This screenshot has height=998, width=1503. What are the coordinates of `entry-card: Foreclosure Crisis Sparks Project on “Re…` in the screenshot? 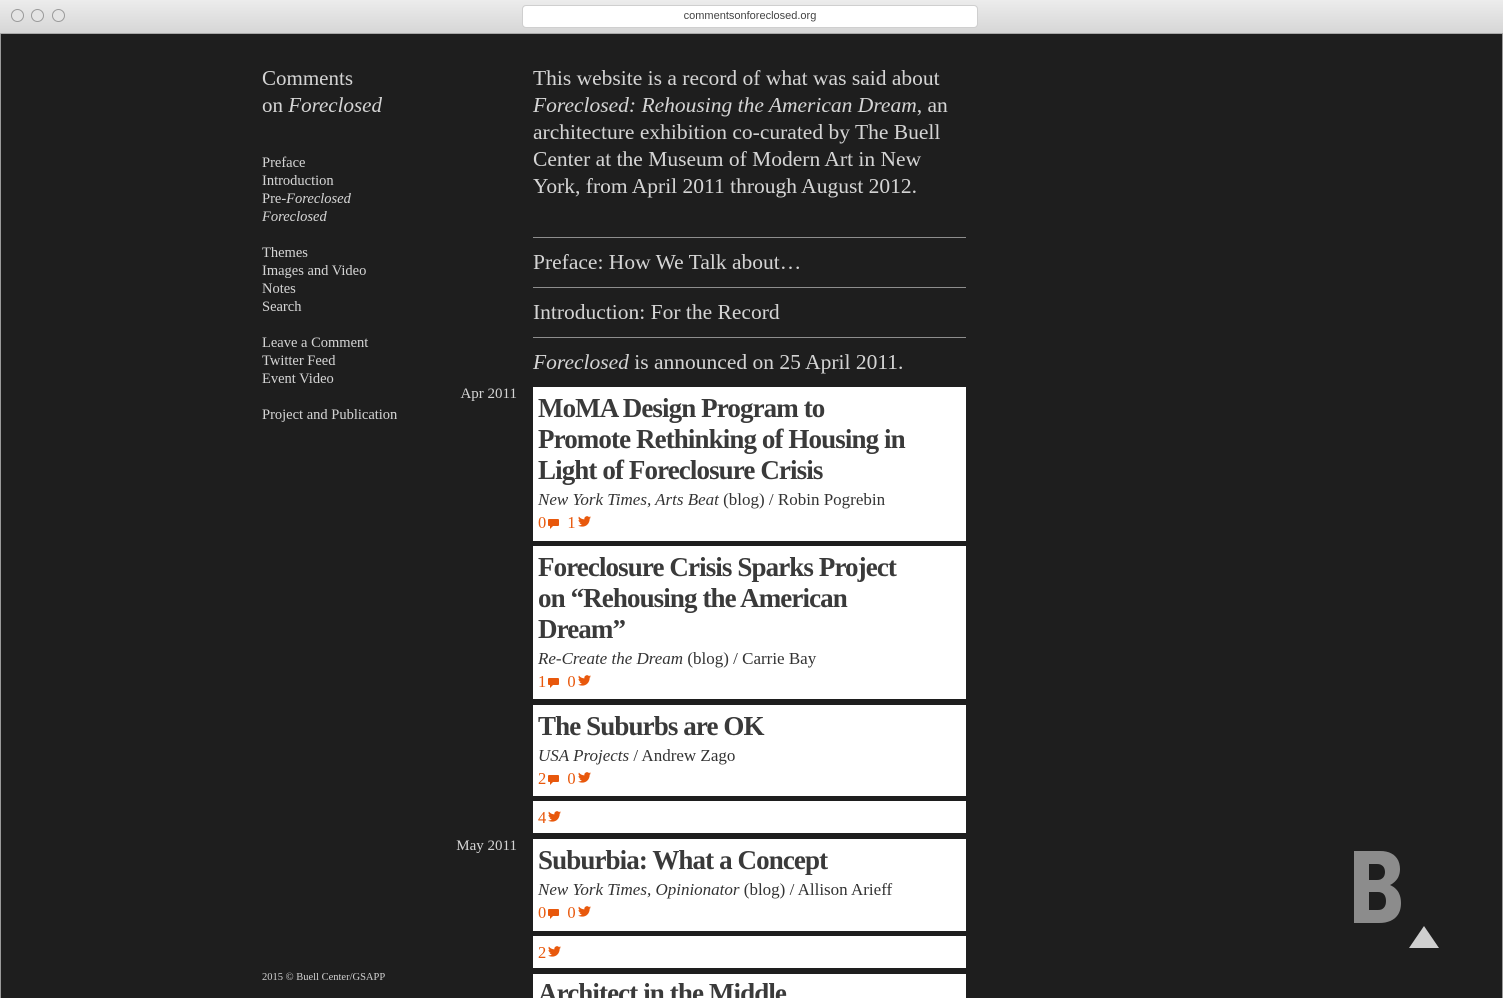 It's located at (749, 622).